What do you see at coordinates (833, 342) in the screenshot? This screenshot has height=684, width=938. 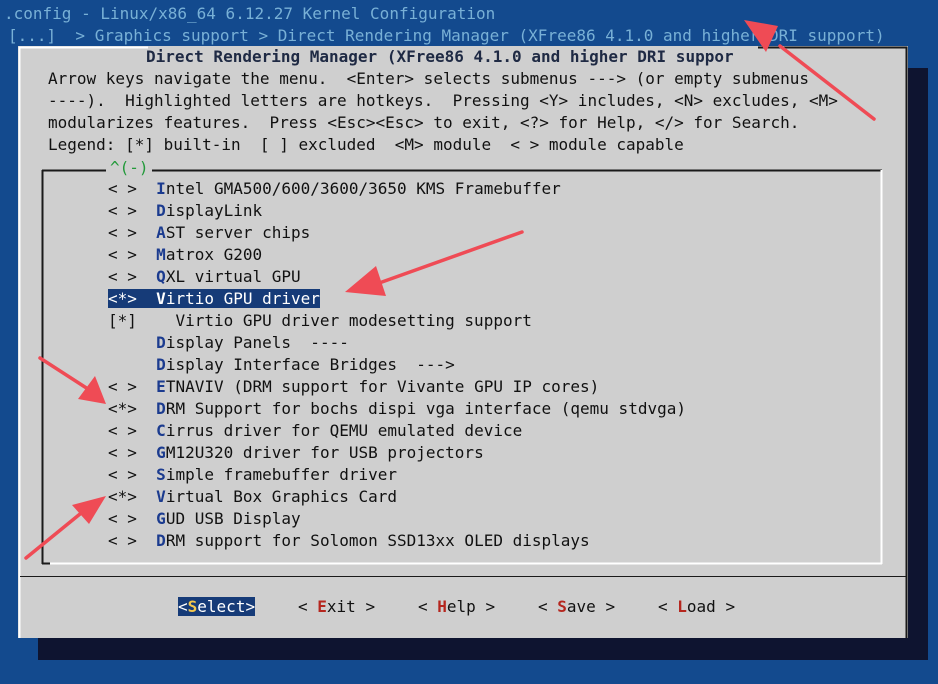 I see `dialog-outer-border-right` at bounding box center [833, 342].